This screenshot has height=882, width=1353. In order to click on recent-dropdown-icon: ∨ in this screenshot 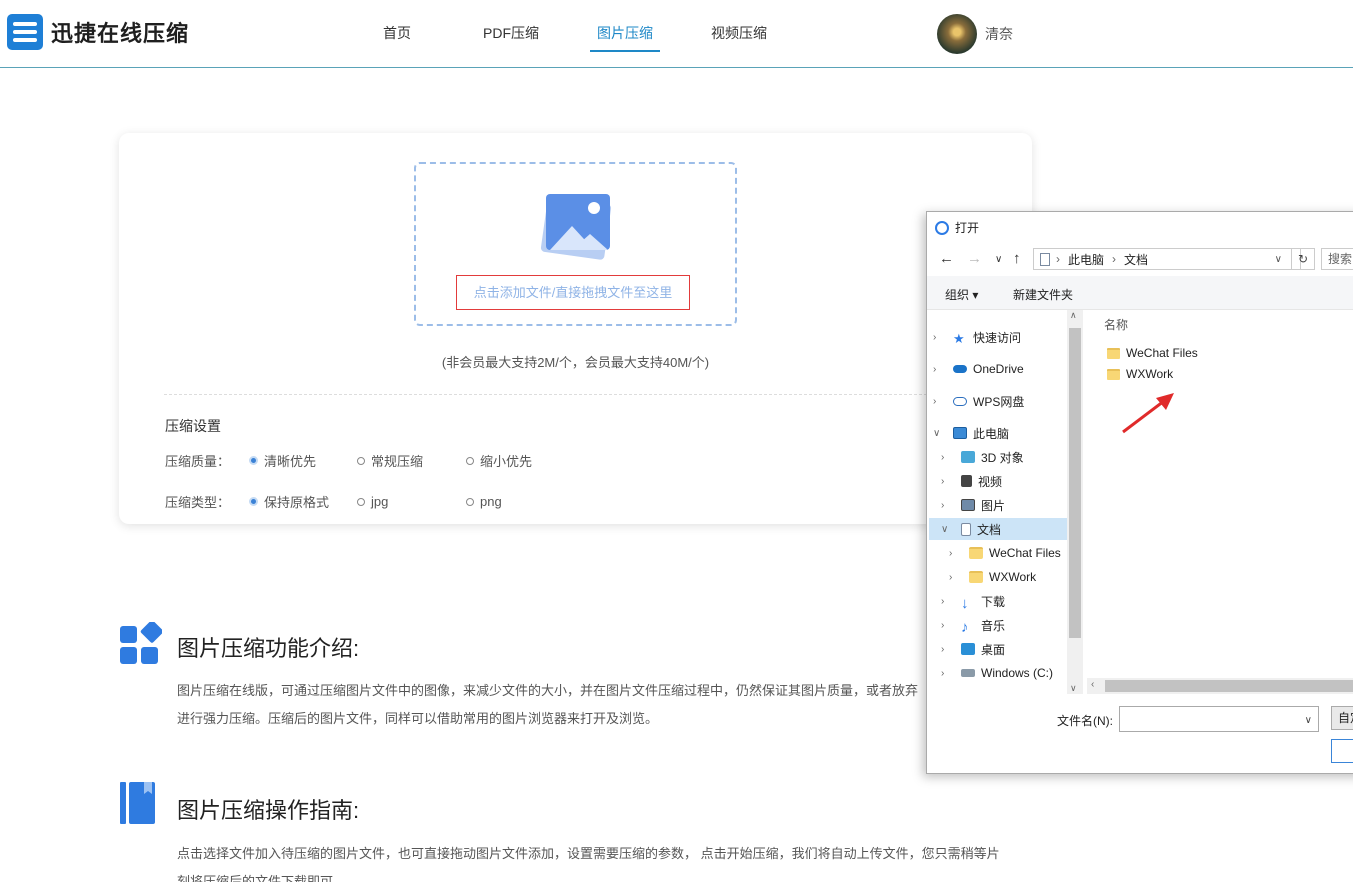, I will do `click(998, 259)`.